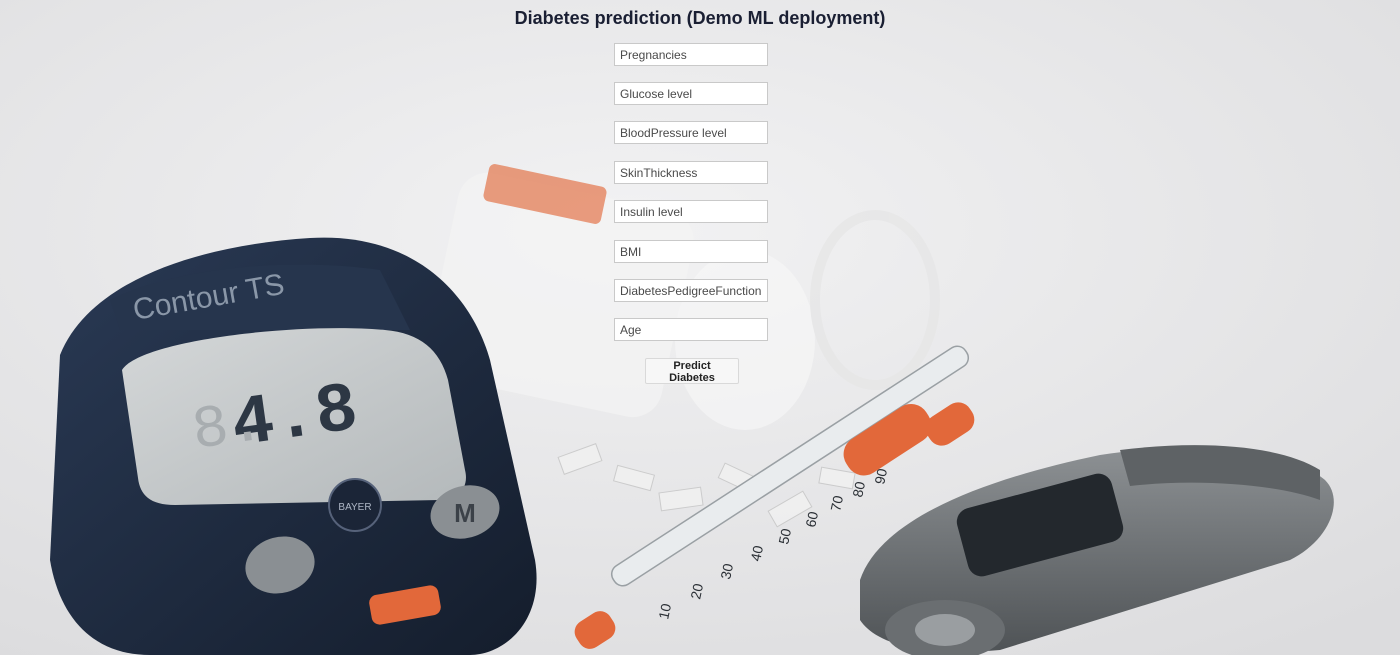  I want to click on svg-text: M, so click(465, 513).